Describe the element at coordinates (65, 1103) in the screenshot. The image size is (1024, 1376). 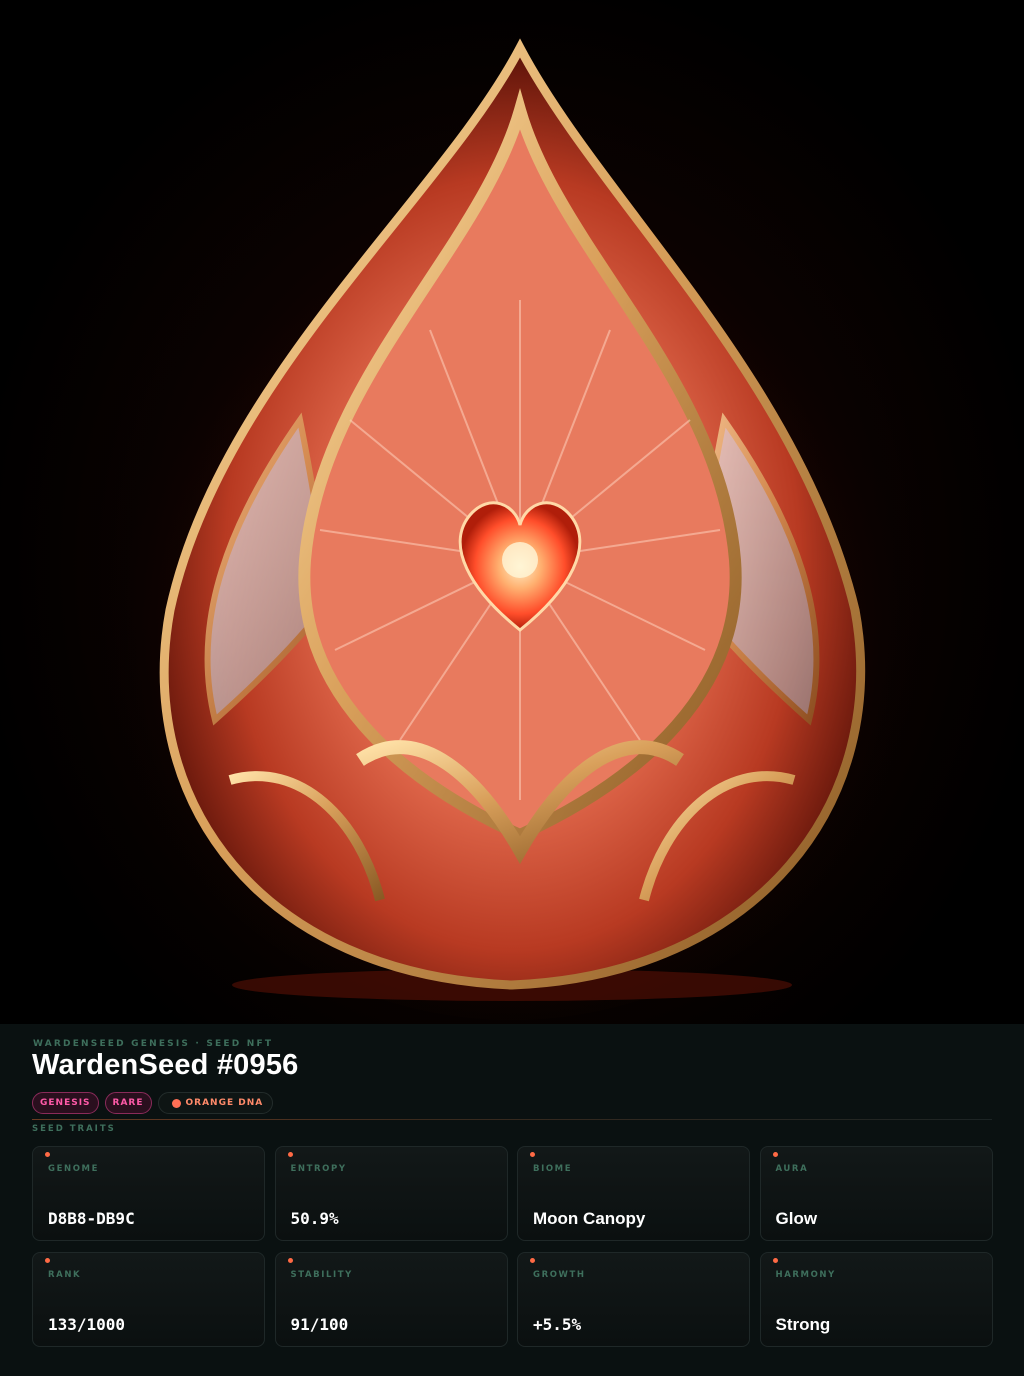
I see `tag-genesis: GENESIS` at that location.